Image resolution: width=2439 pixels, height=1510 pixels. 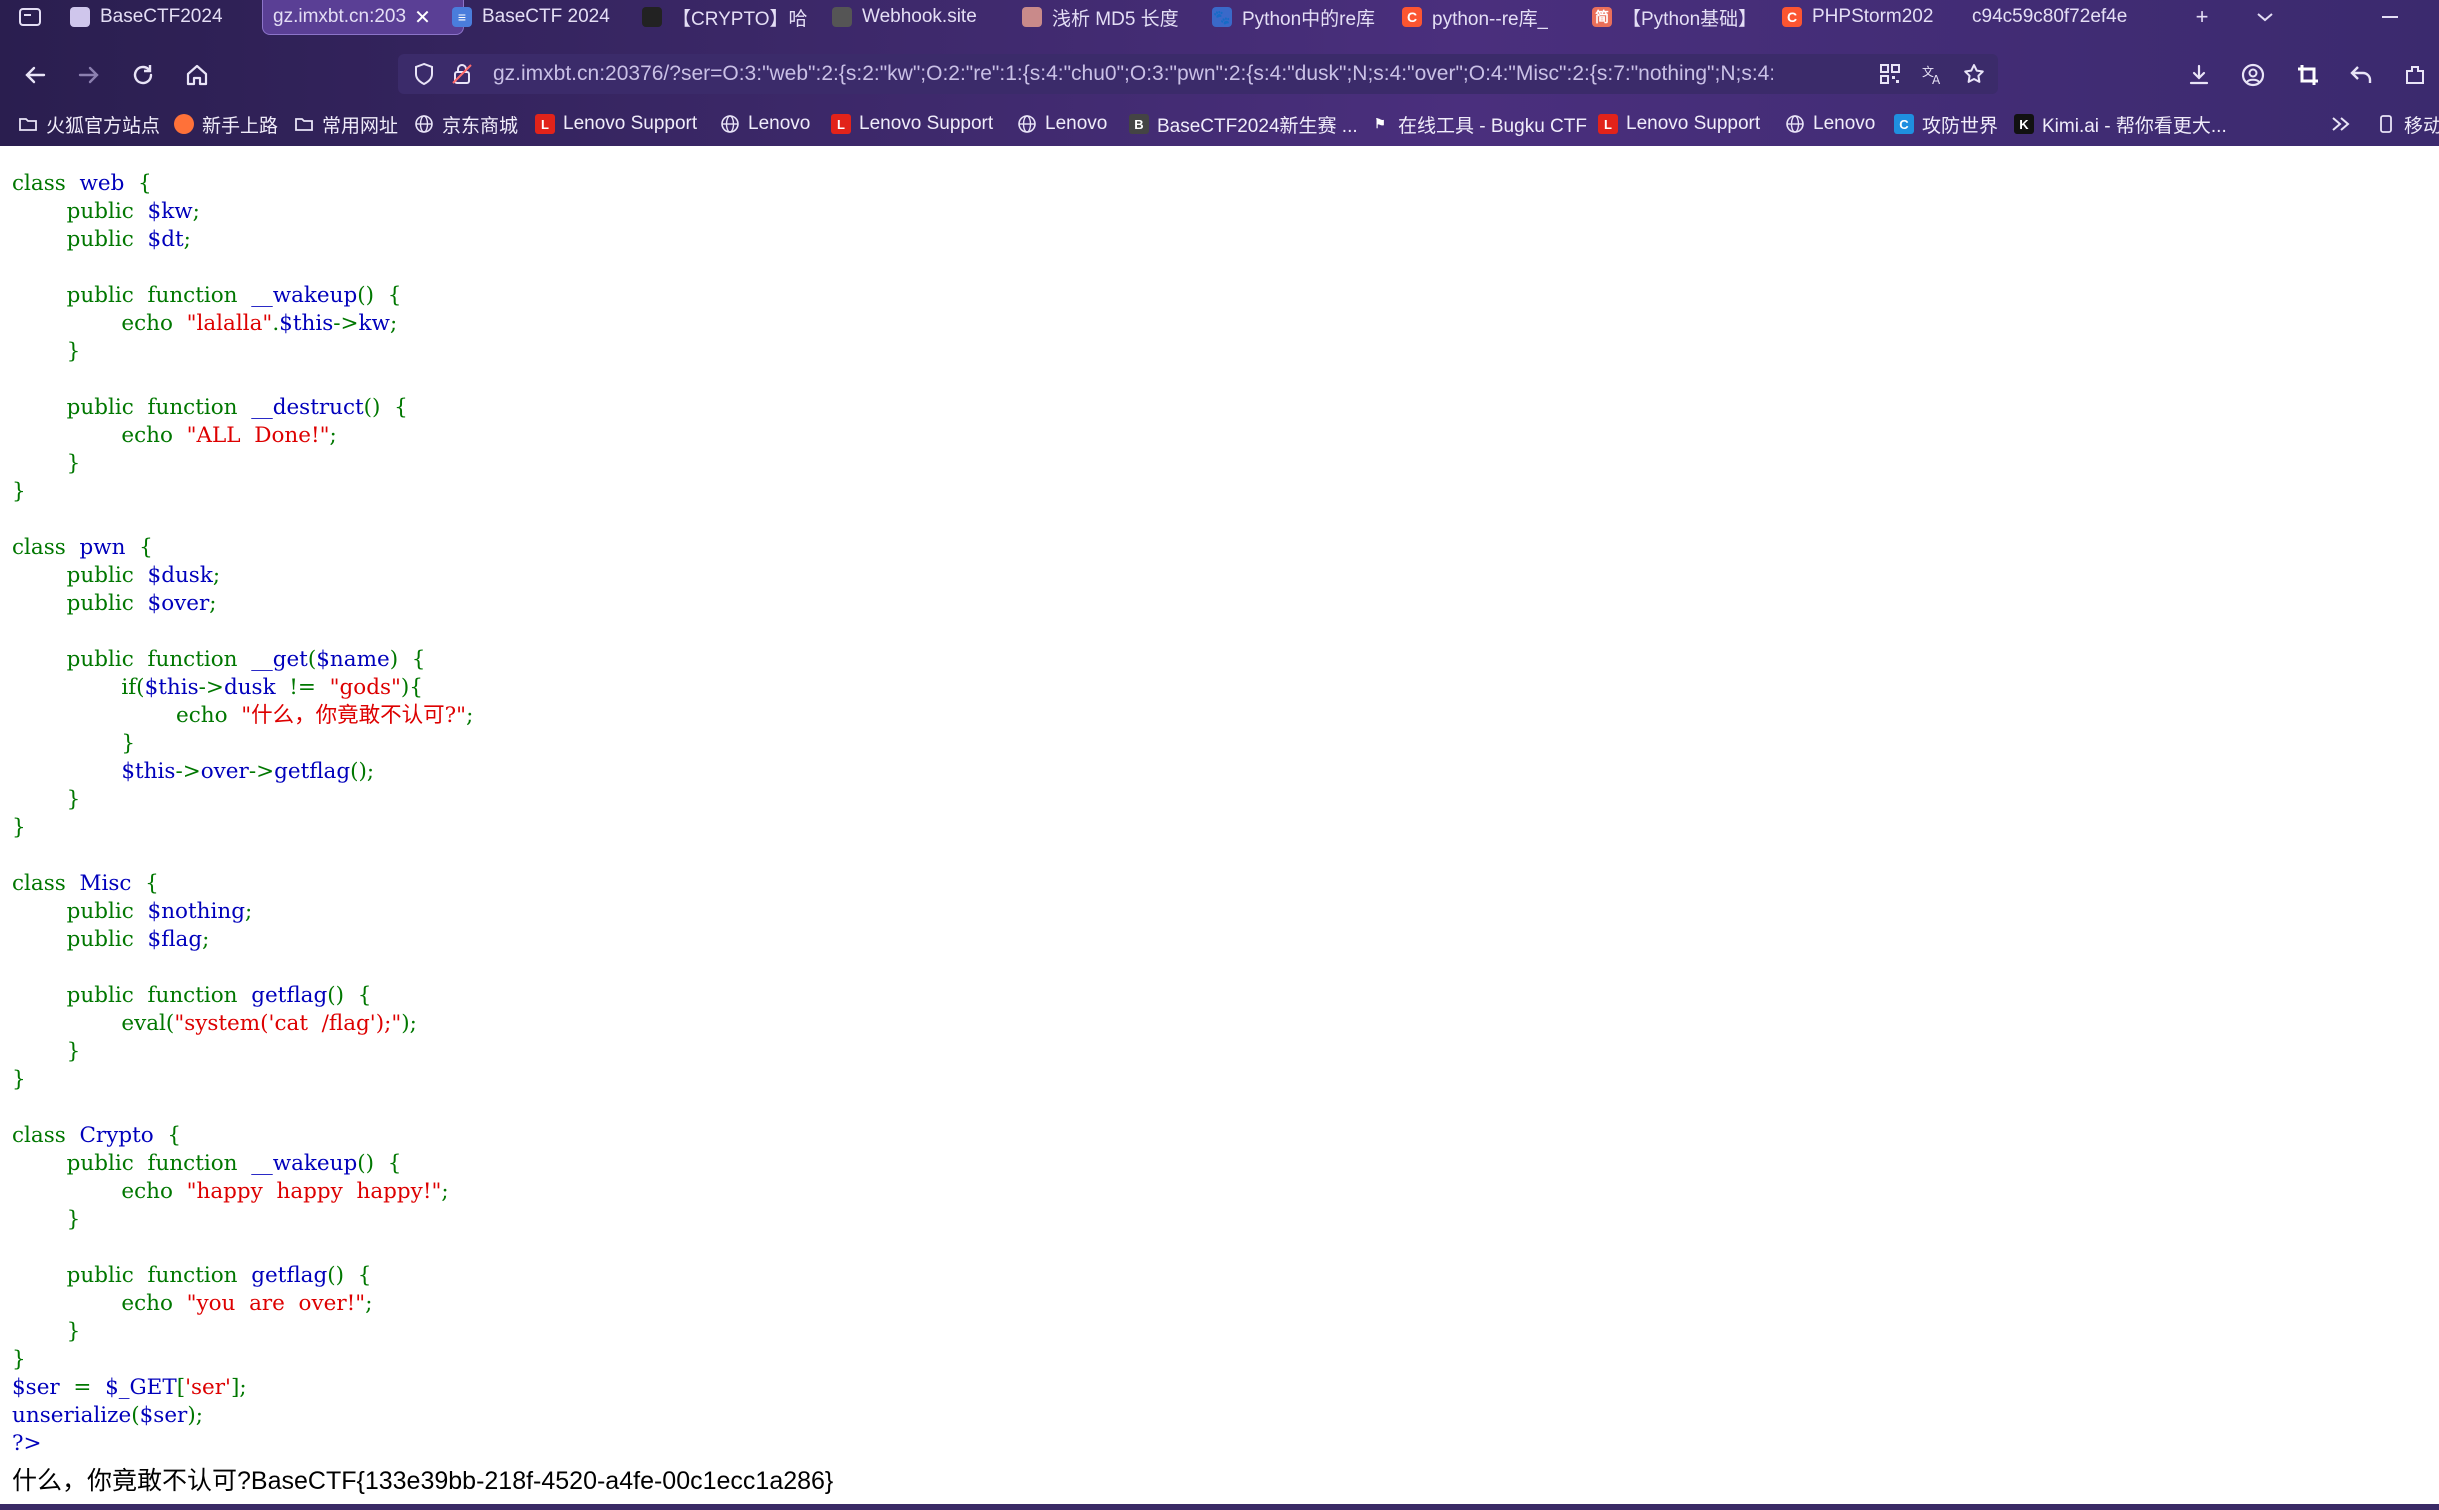 I want to click on document-icon: ≡, so click(x=462, y=17).